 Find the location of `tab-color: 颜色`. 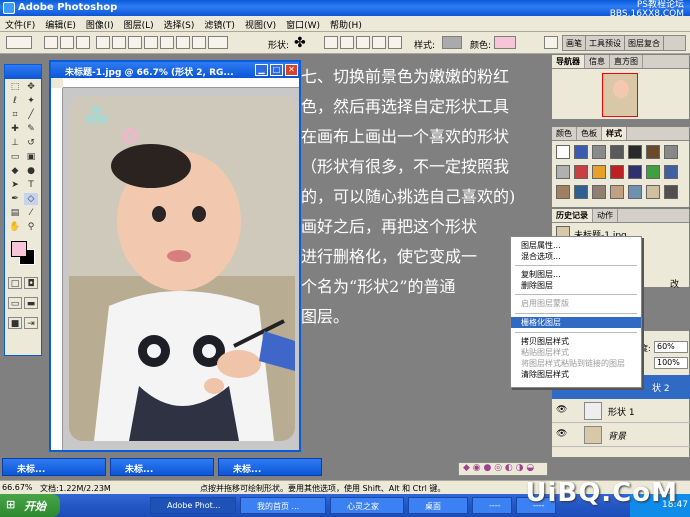

tab-color: 颜色 is located at coordinates (564, 133).